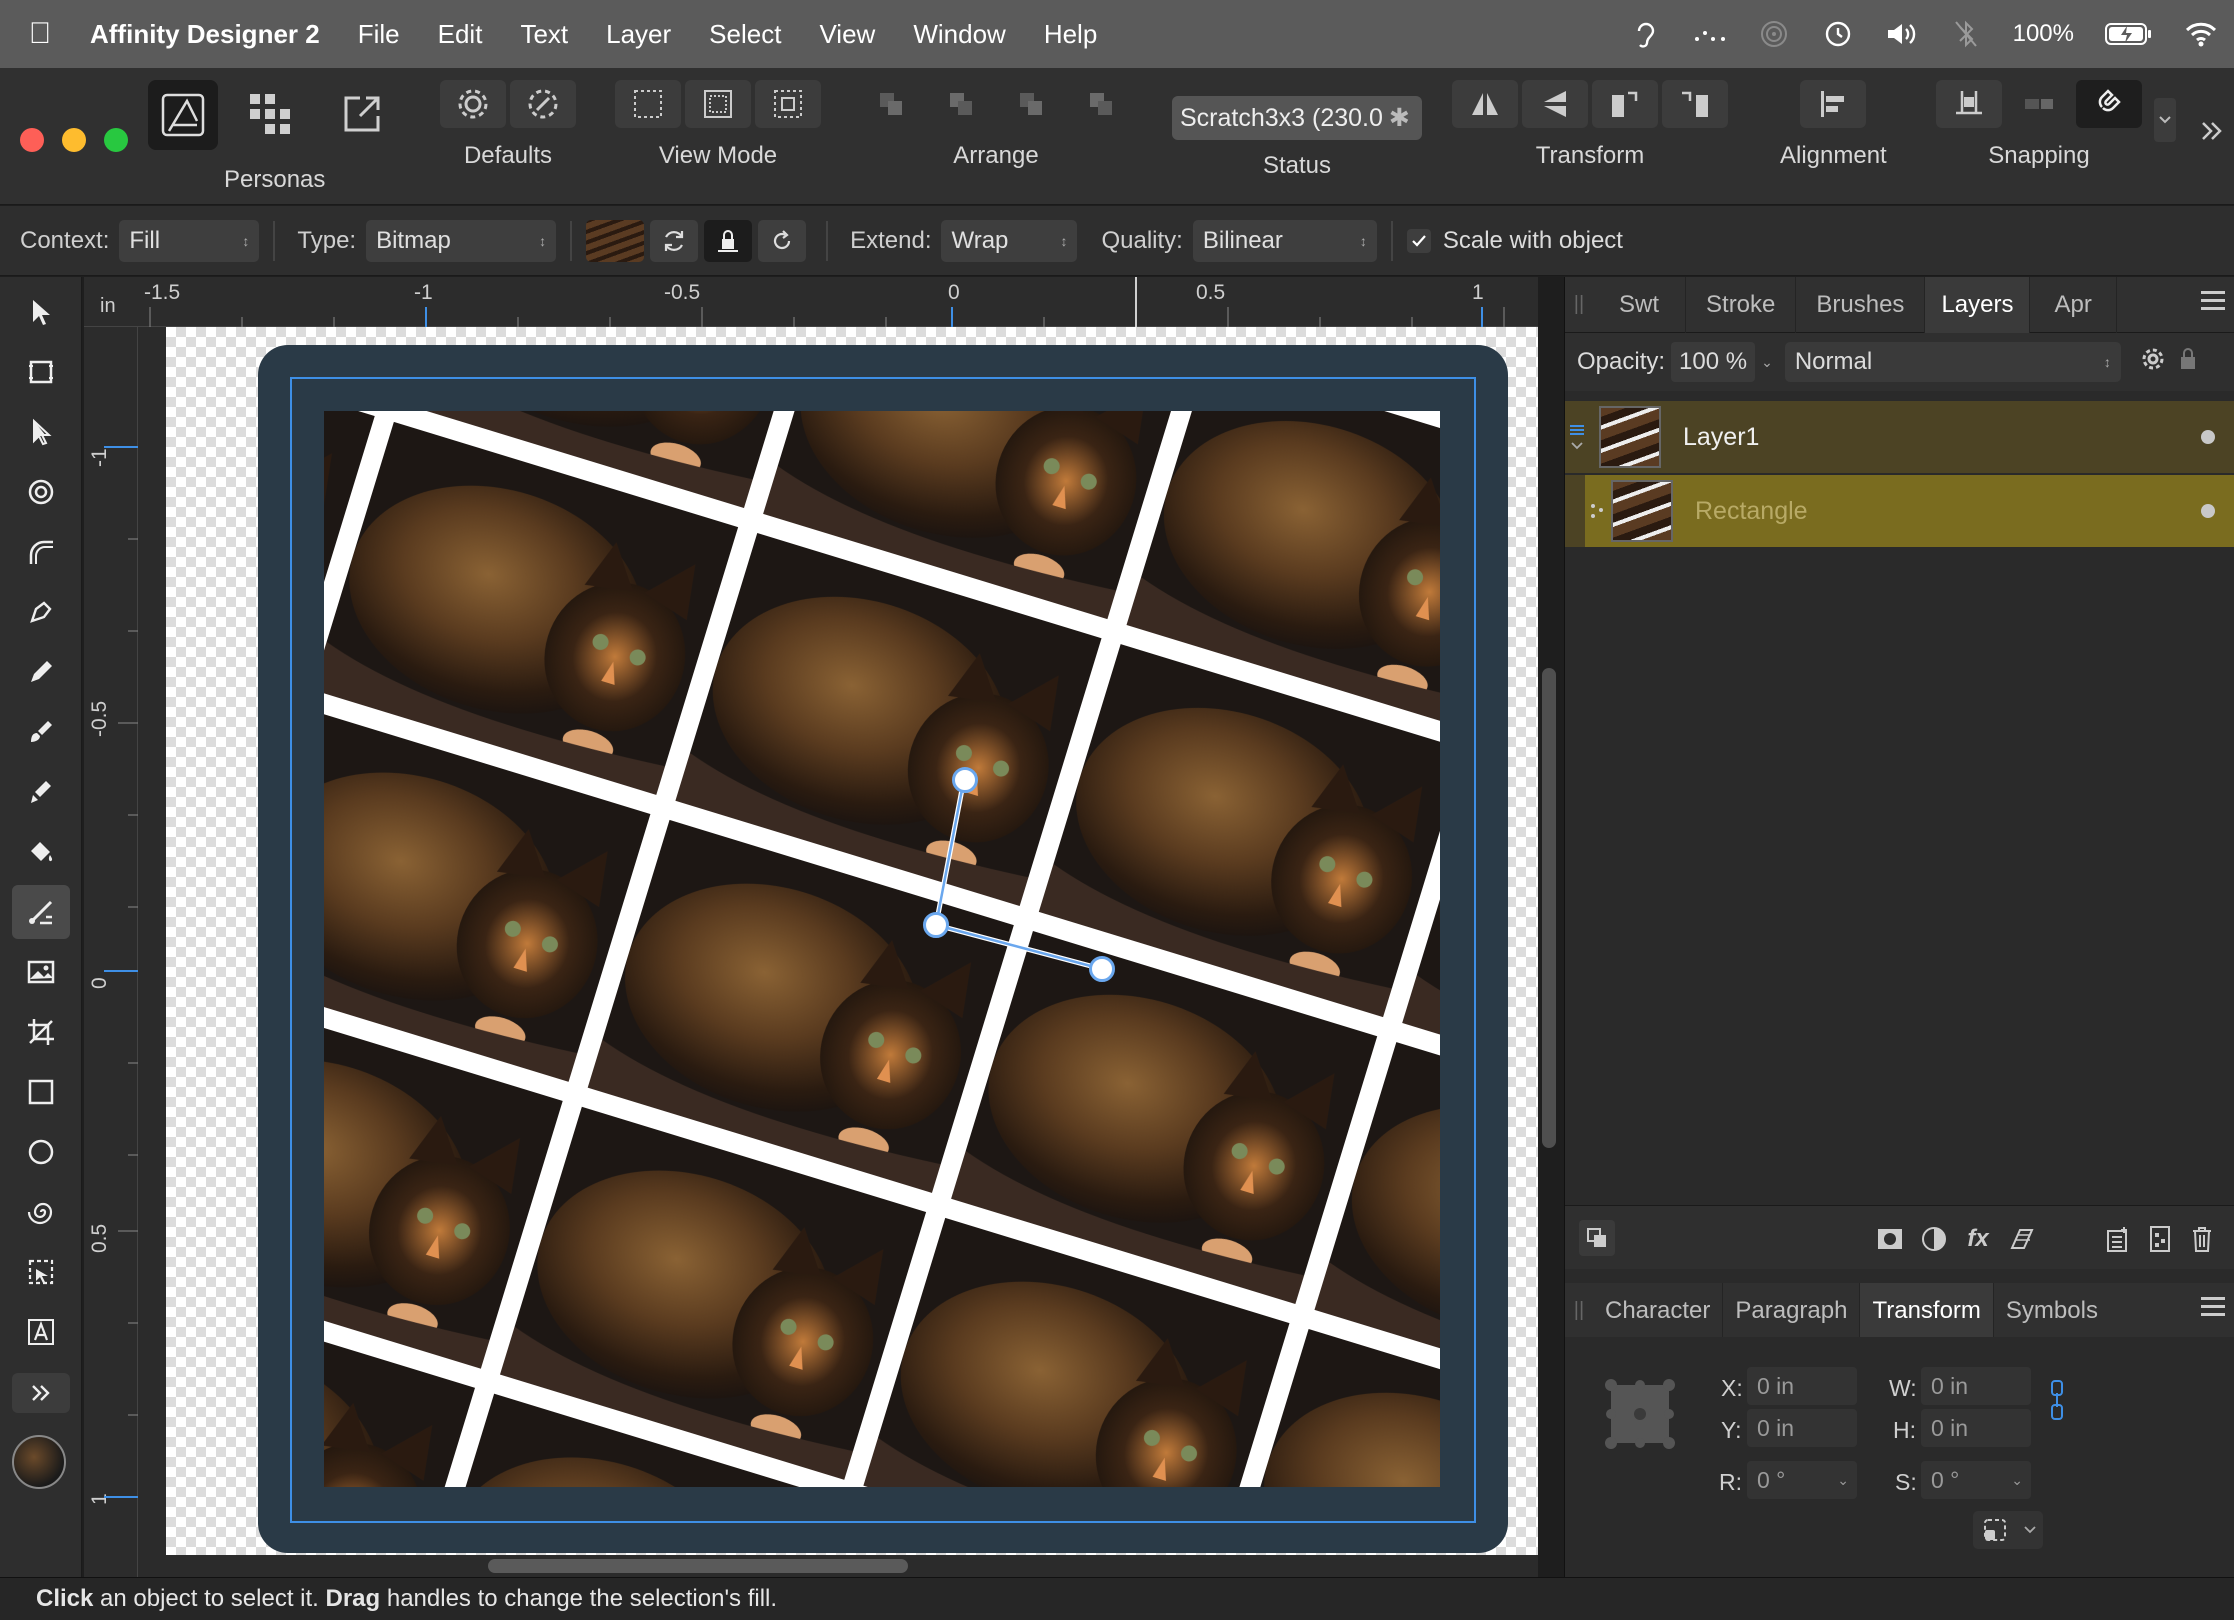 This screenshot has width=2234, height=1620. Describe the element at coordinates (2008, 1530) in the screenshot. I see `transform-origin-button` at that location.